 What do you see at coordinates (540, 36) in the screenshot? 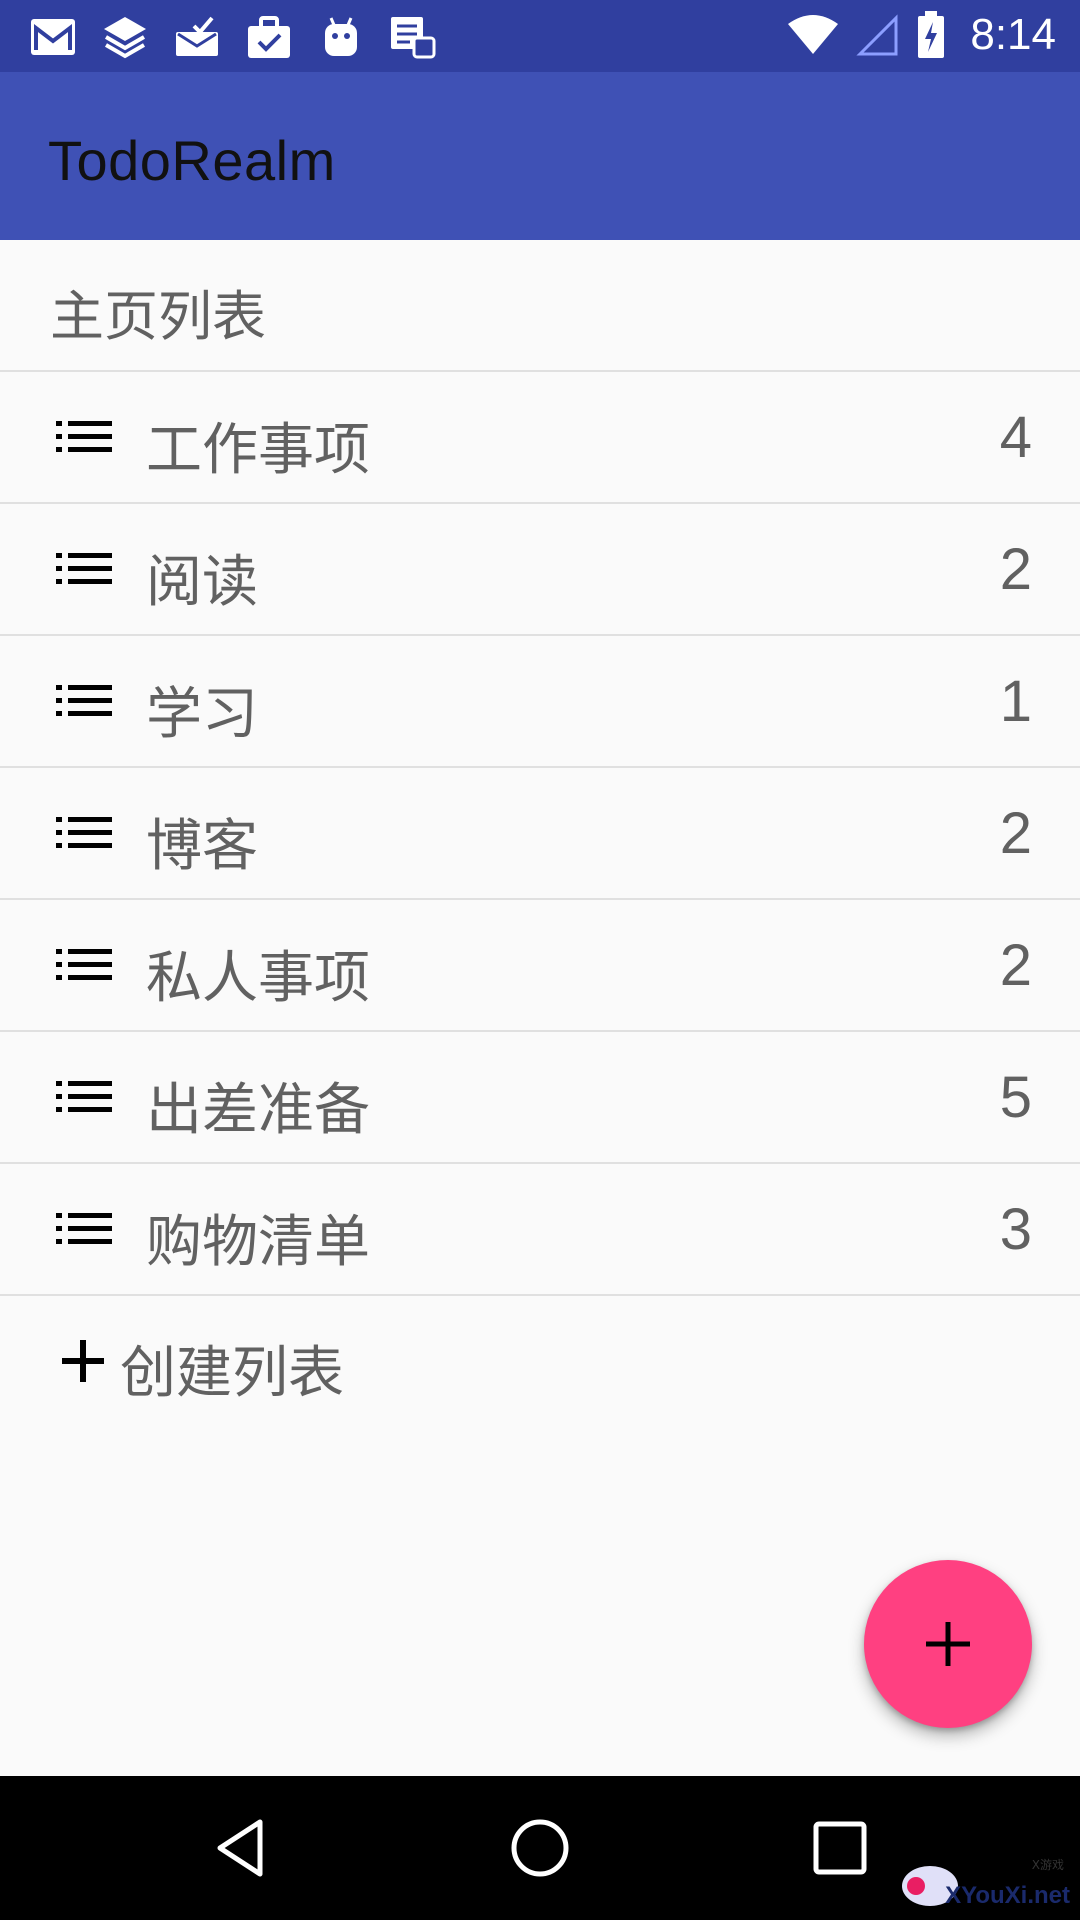
I see `status-bar: 8:14` at bounding box center [540, 36].